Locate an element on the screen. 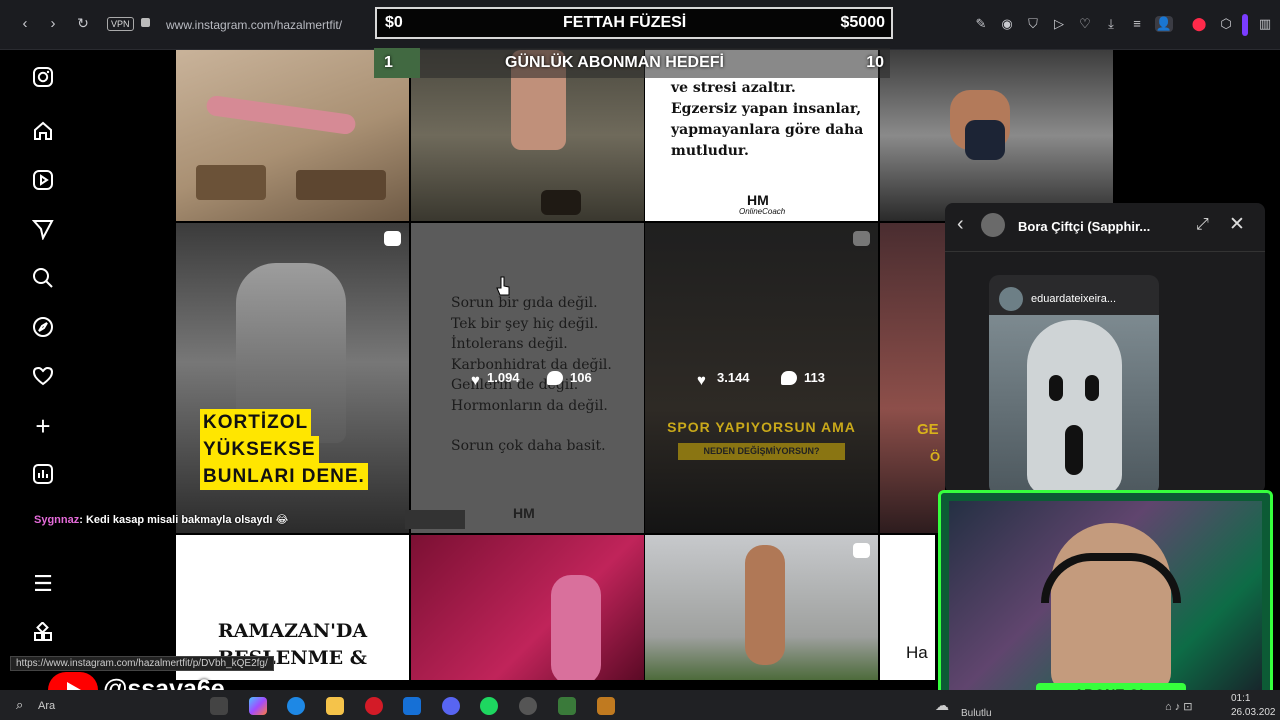  chat-text: : Kedi kasap misali bakmayla olsaydı 😂 is located at coordinates (184, 520).